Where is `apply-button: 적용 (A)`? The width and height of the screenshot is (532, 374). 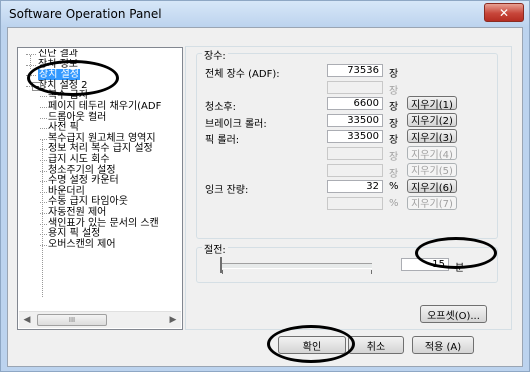
apply-button: 적용 (A) is located at coordinates (443, 345).